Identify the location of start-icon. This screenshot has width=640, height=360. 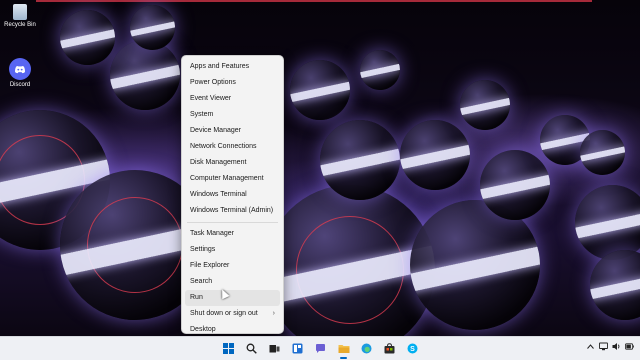
(228, 348).